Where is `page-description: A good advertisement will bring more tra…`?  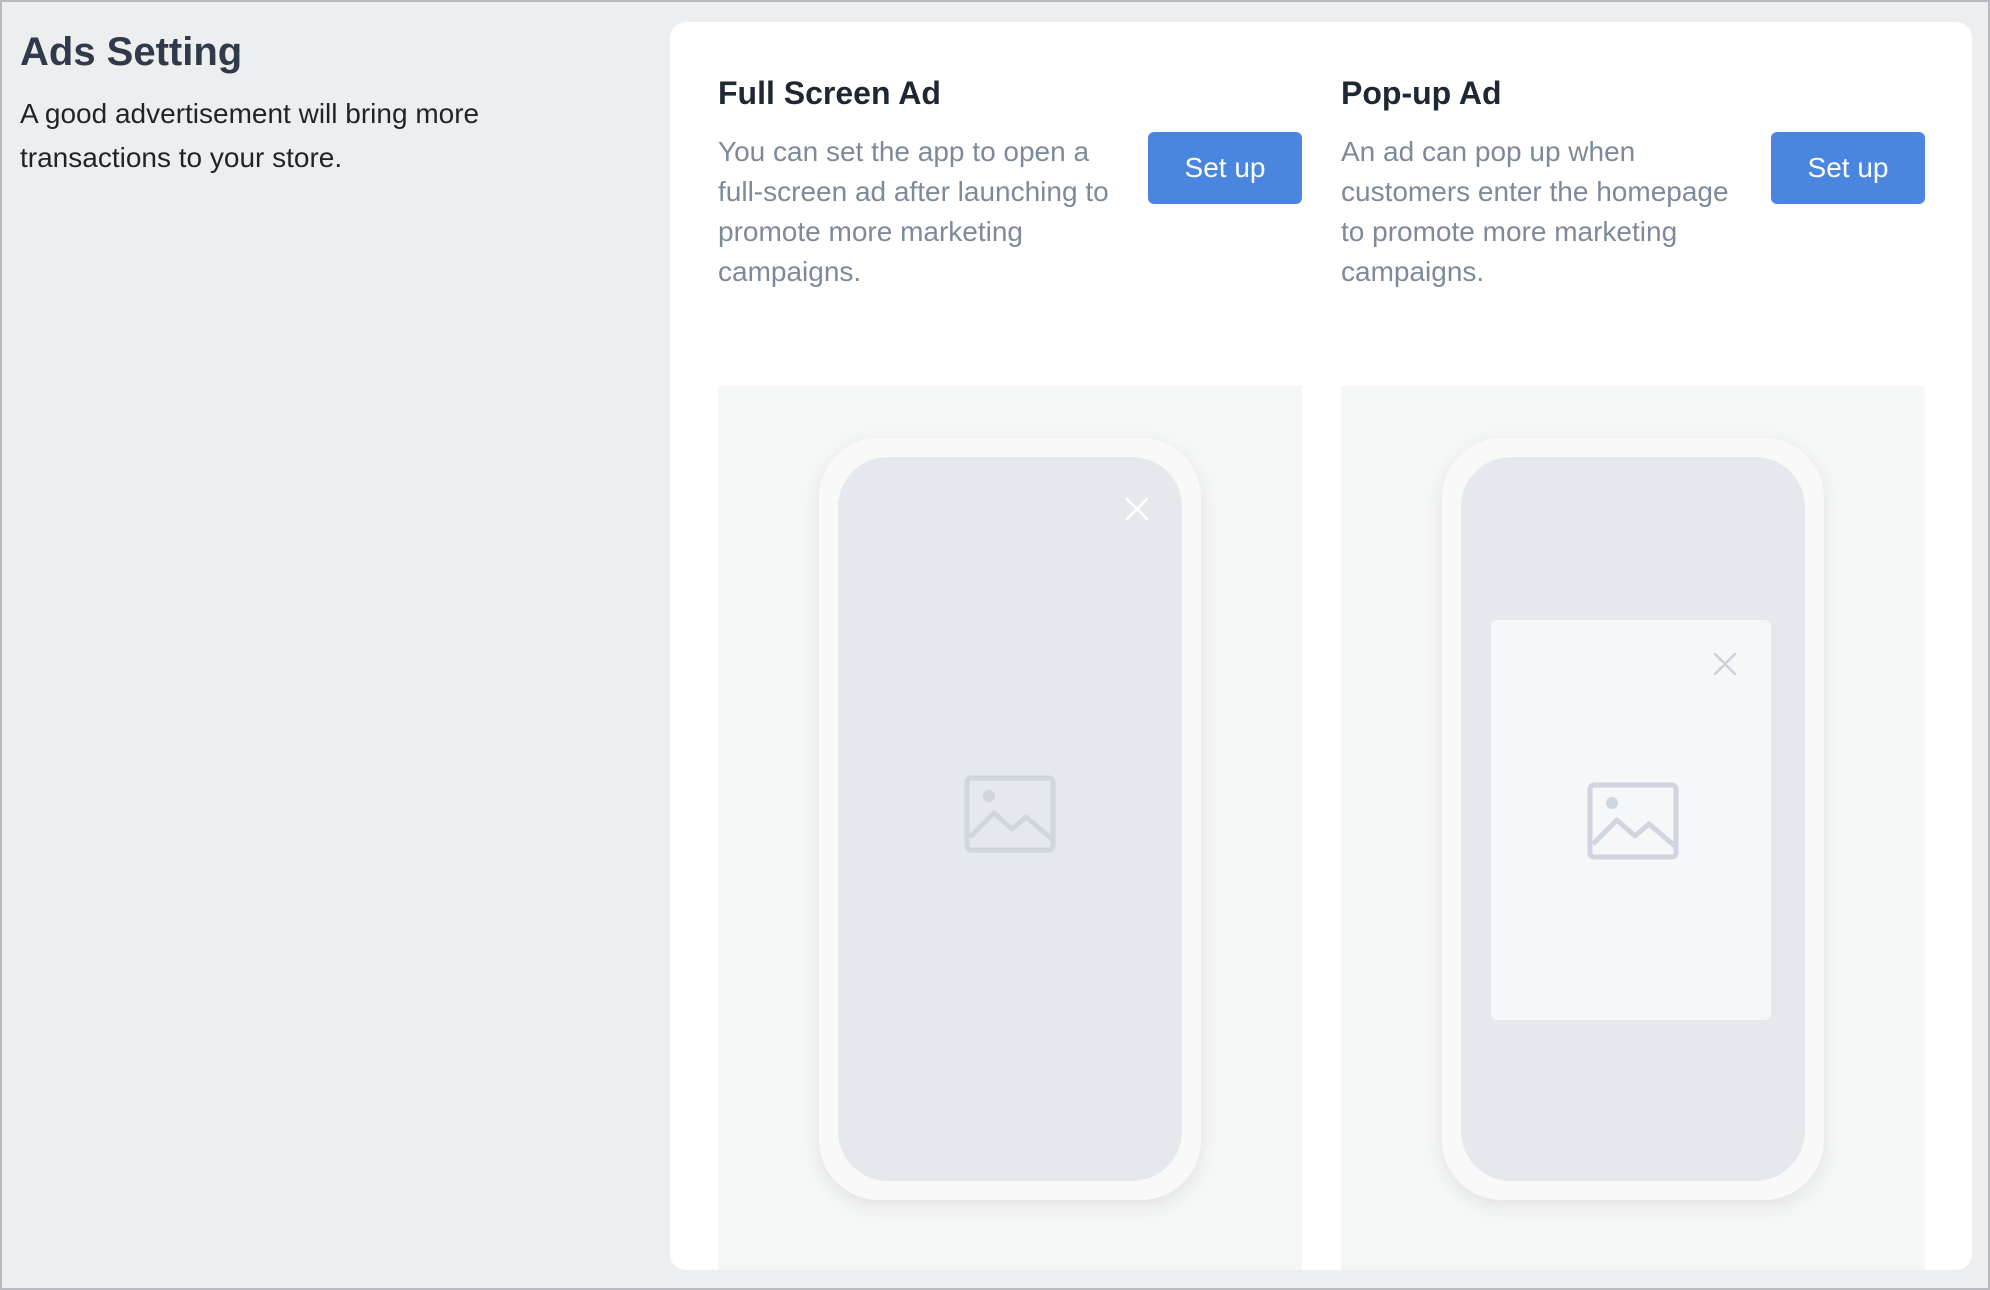 page-description: A good advertisement will bring more tra… is located at coordinates (250, 135).